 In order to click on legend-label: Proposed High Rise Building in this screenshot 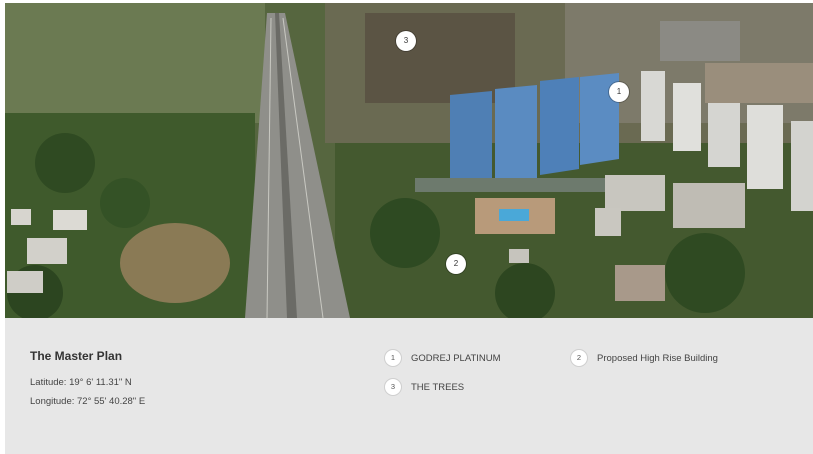, I will do `click(657, 358)`.